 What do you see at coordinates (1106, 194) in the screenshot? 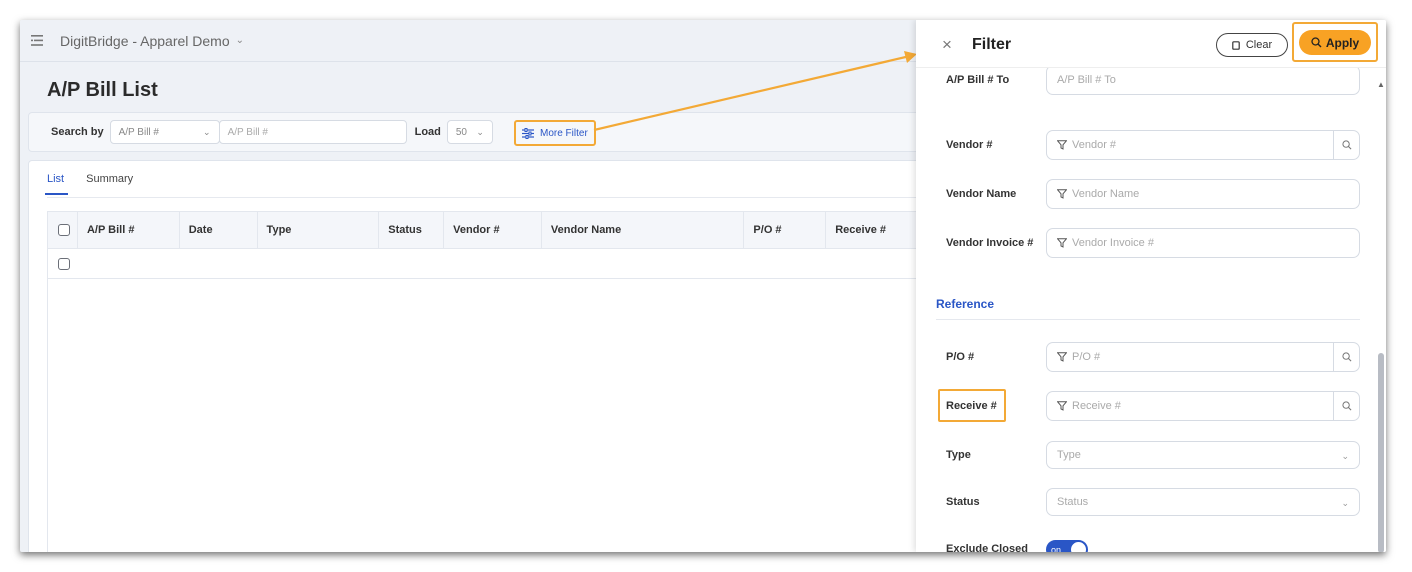
I see `field-placeholder: Vendor Name` at bounding box center [1106, 194].